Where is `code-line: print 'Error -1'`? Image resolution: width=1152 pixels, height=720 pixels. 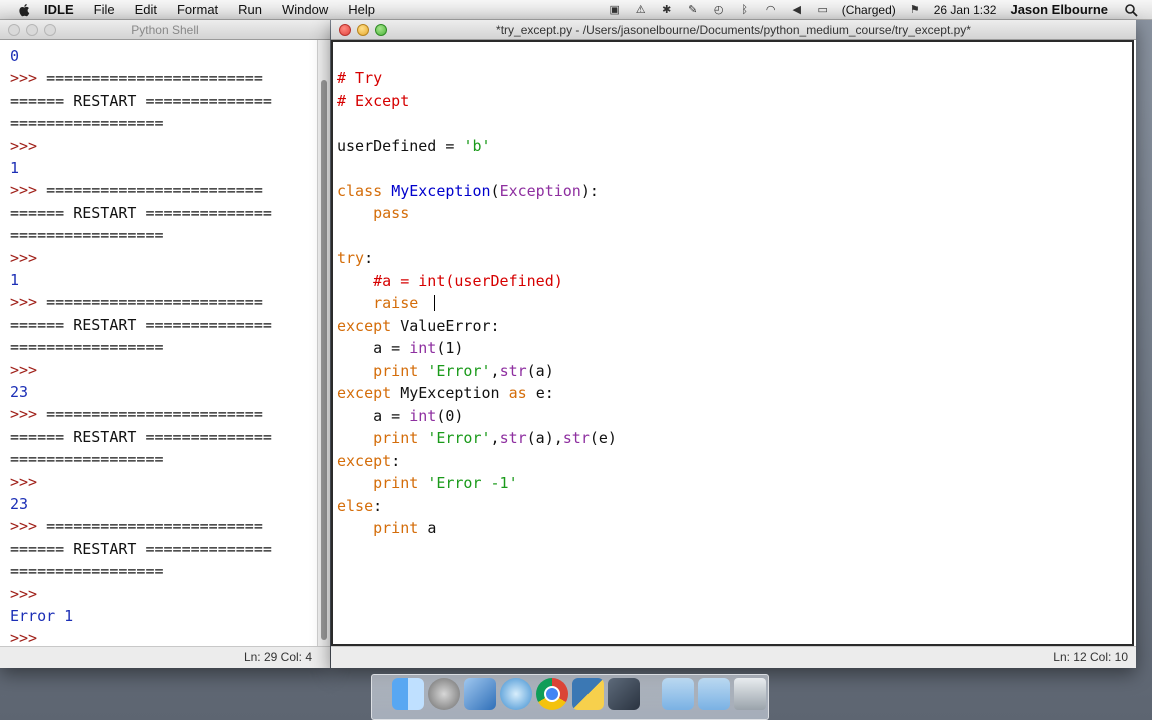 code-line: print 'Error -1' is located at coordinates (427, 483).